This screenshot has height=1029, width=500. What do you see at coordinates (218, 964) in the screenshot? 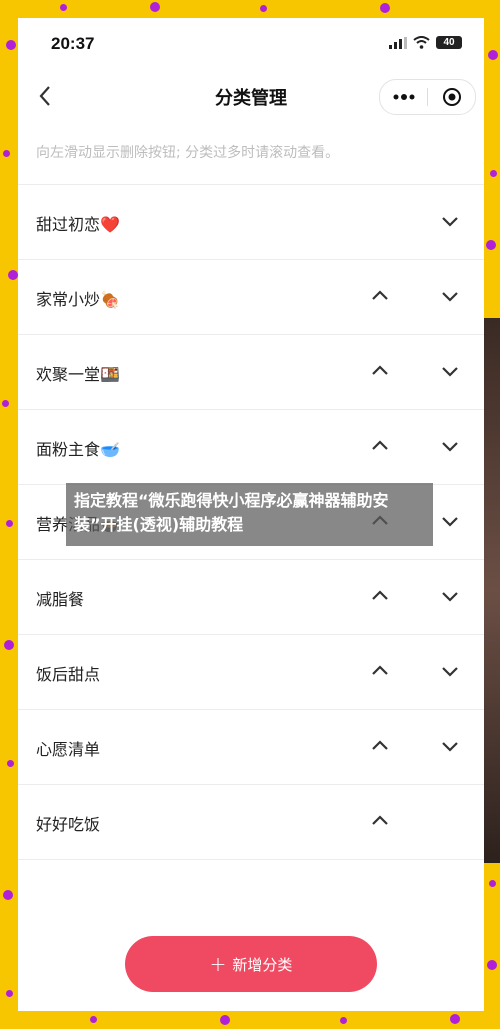
I see `plus-icon: +` at bounding box center [218, 964].